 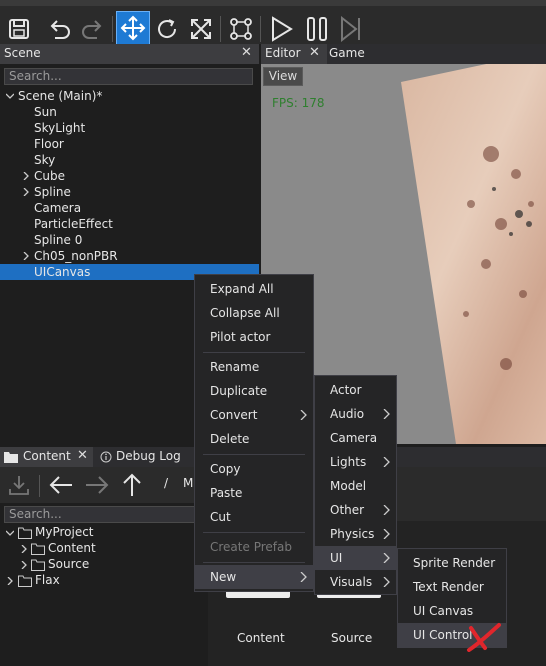 I want to click on menu-item-paste: Paste, so click(x=254, y=493).